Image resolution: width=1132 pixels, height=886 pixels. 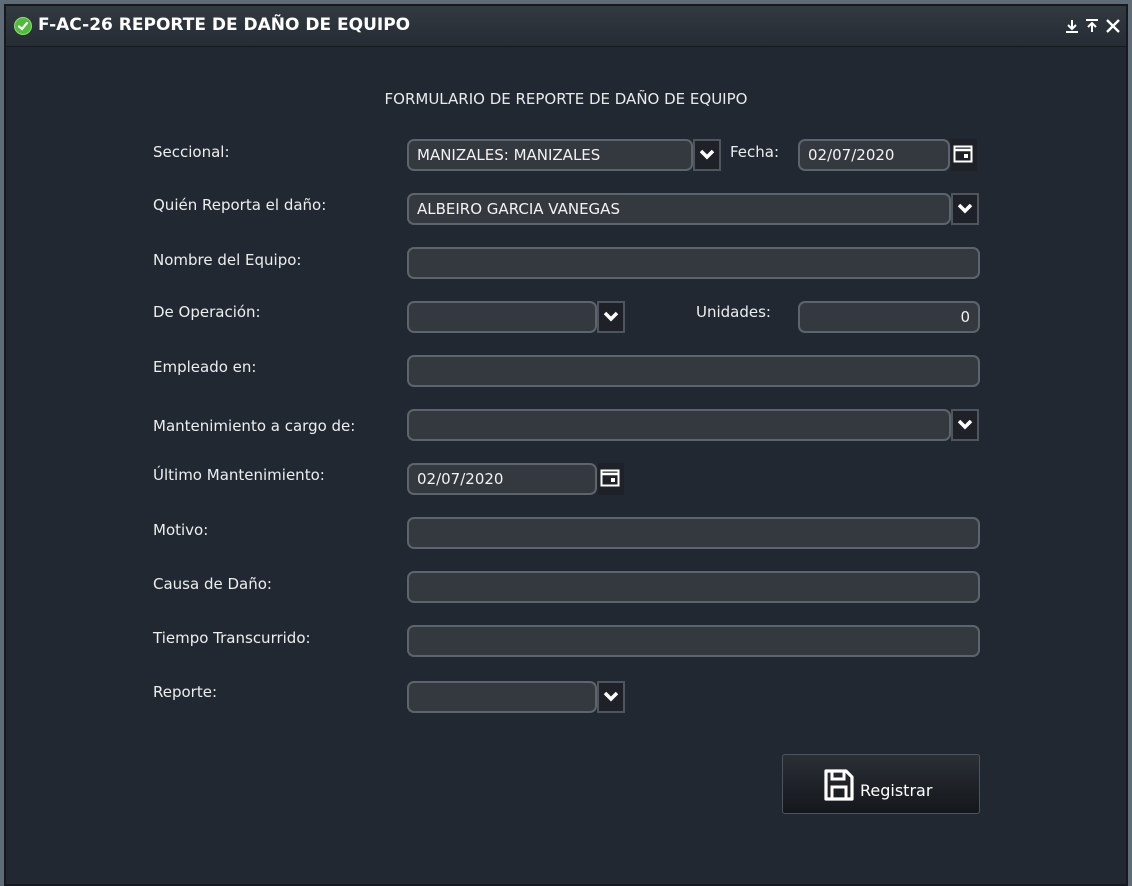 What do you see at coordinates (23, 26) in the screenshot?
I see `check-circle-icon` at bounding box center [23, 26].